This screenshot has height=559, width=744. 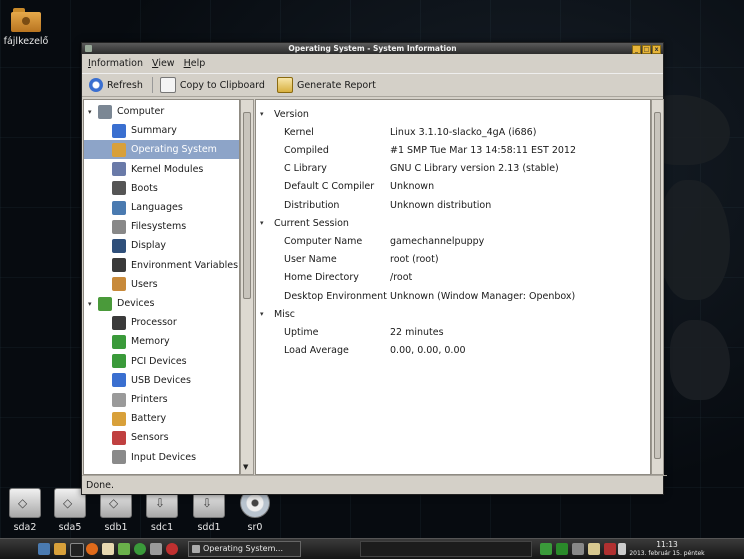 I want to click on file-manager-desktop-icon: fájlkezelő, so click(x=26, y=27).